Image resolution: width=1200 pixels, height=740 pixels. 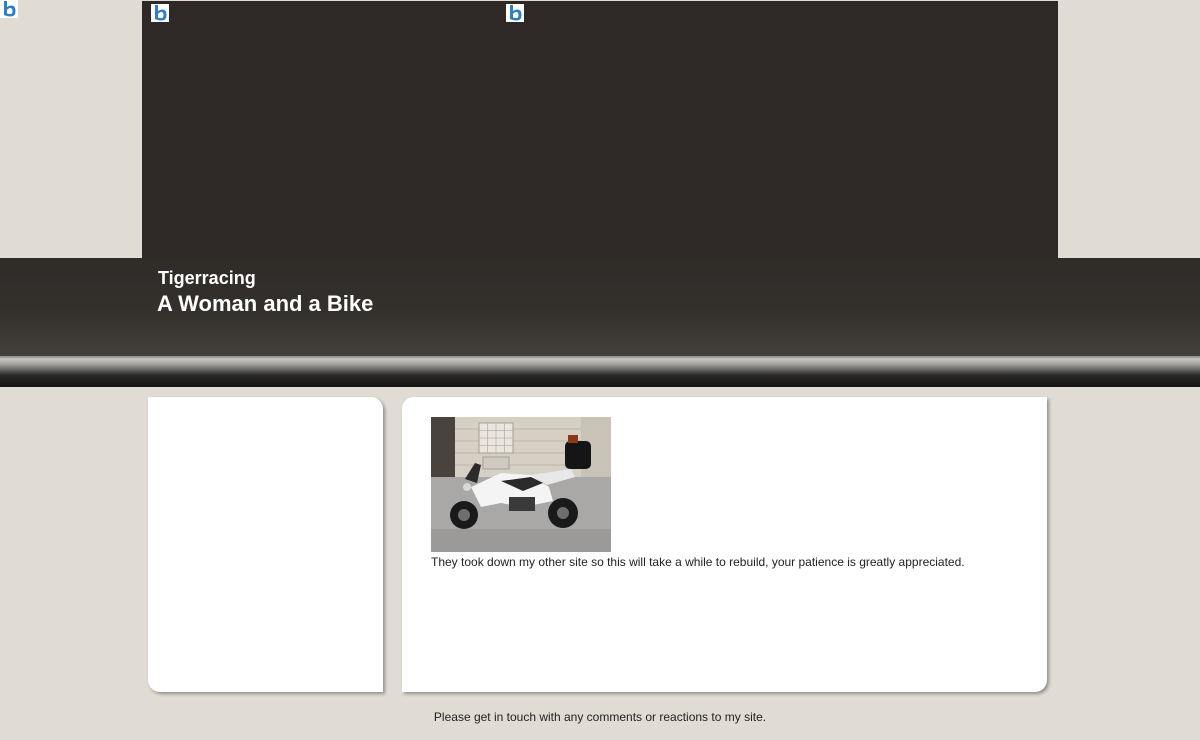 What do you see at coordinates (207, 278) in the screenshot?
I see `site-name: Tigerracing` at bounding box center [207, 278].